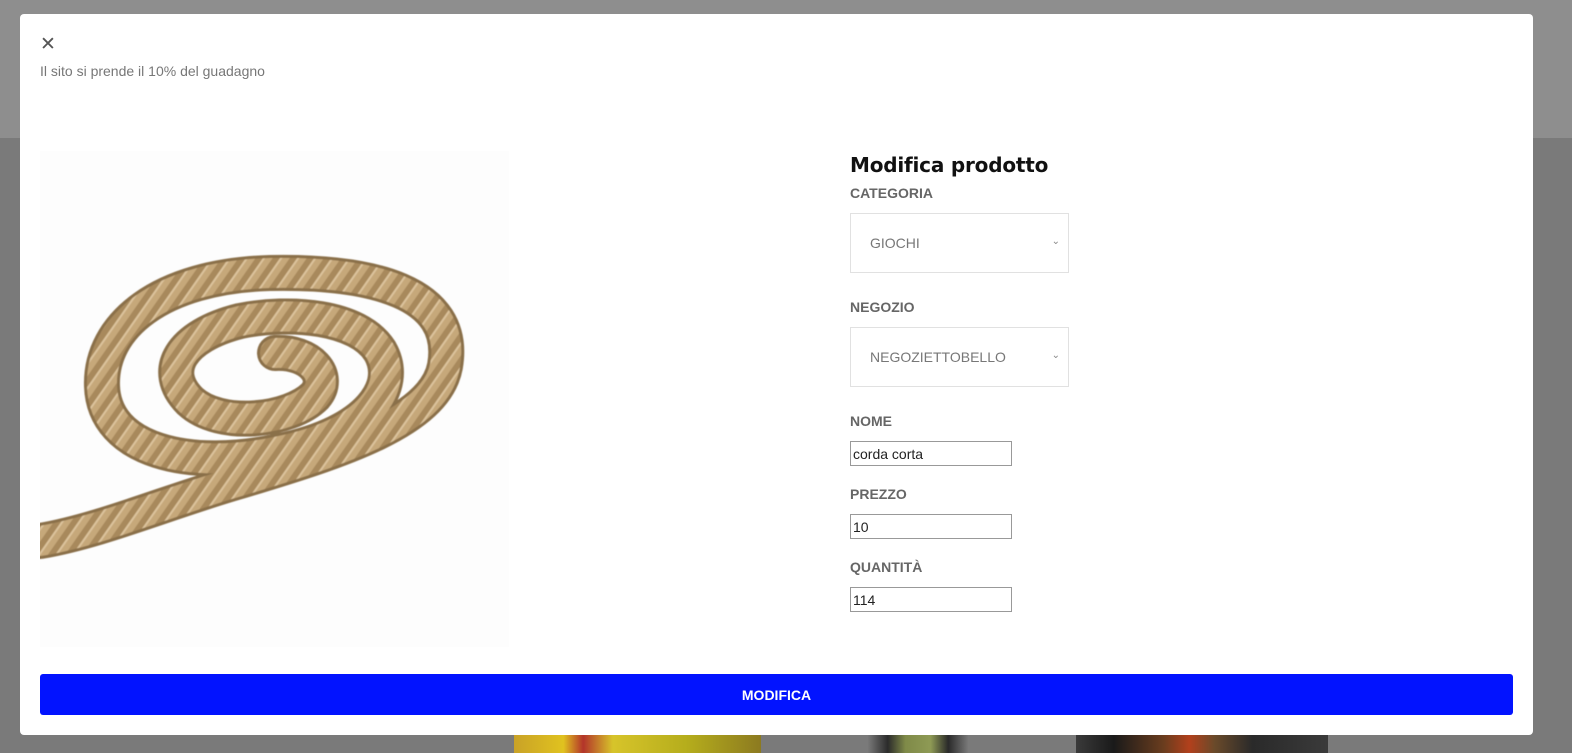 The height and width of the screenshot is (753, 1572). I want to click on rope-image, so click(243, 406).